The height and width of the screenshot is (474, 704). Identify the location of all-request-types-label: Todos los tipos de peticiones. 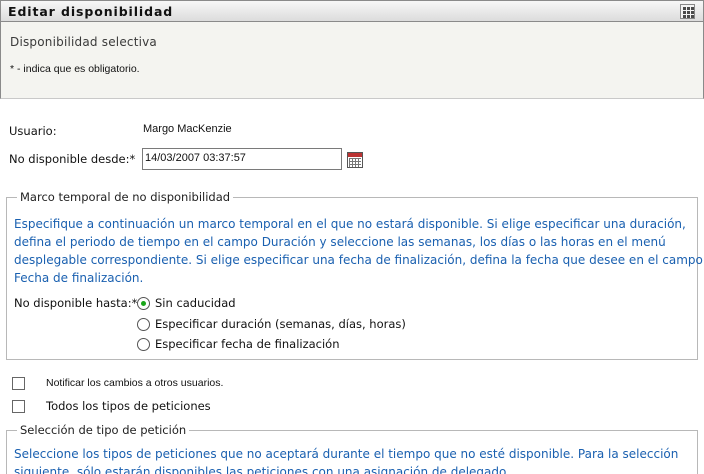
(128, 406).